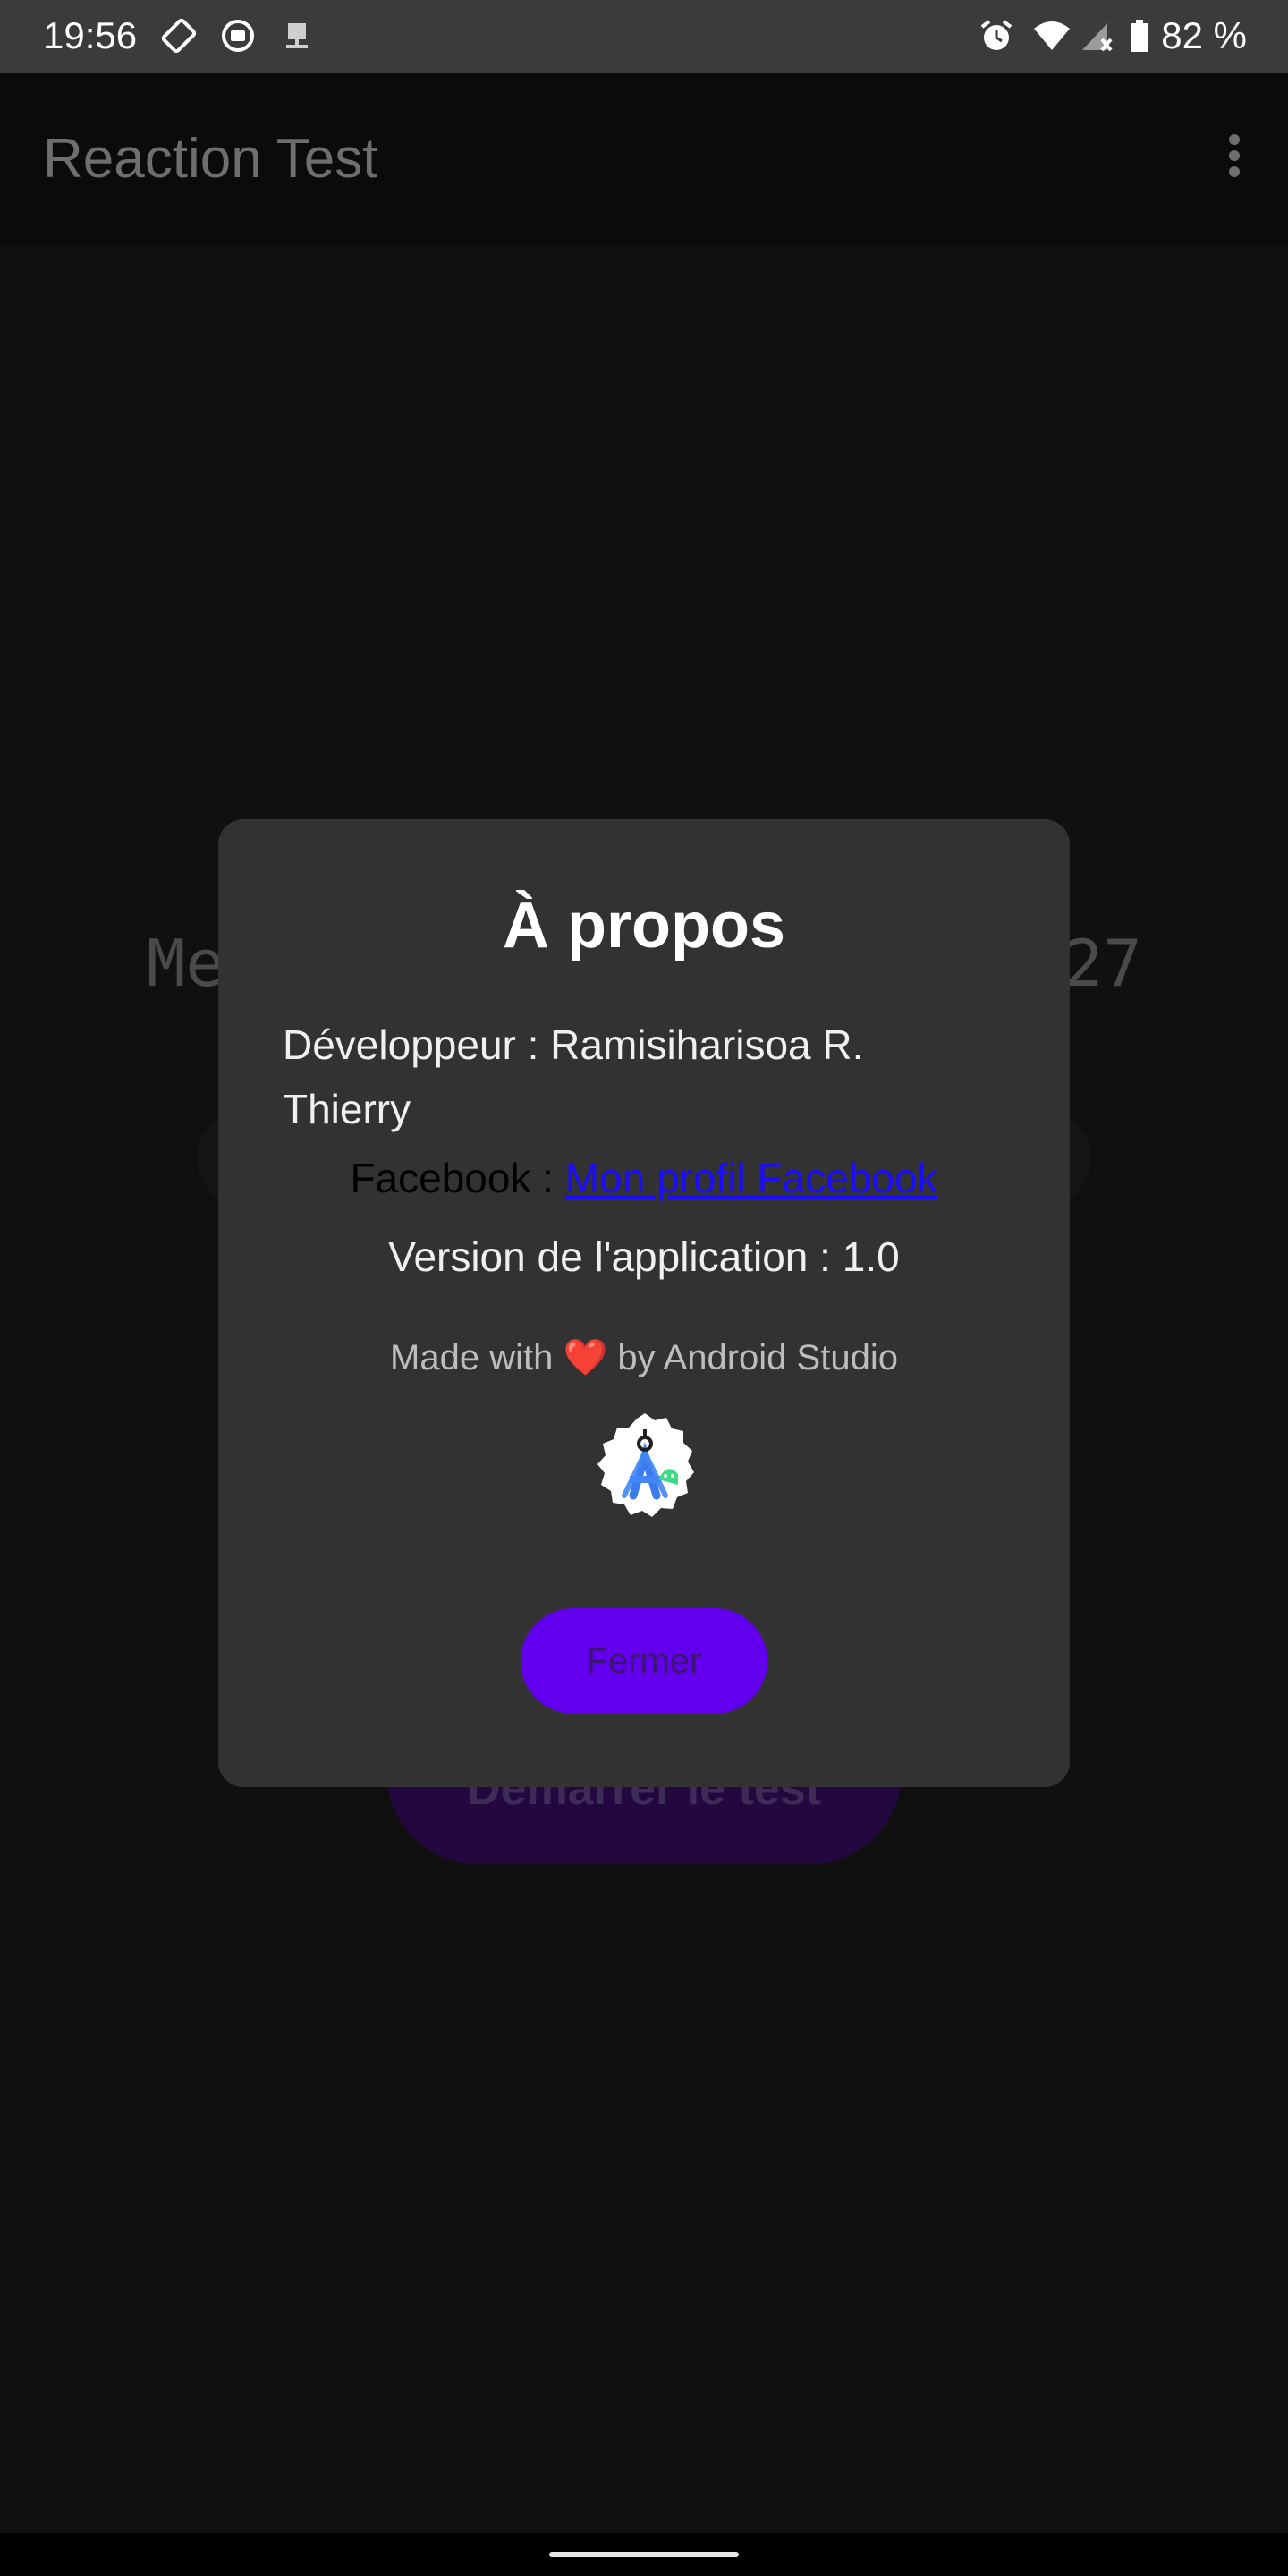  Describe the element at coordinates (238, 36) in the screenshot. I see `cast-icon` at that location.